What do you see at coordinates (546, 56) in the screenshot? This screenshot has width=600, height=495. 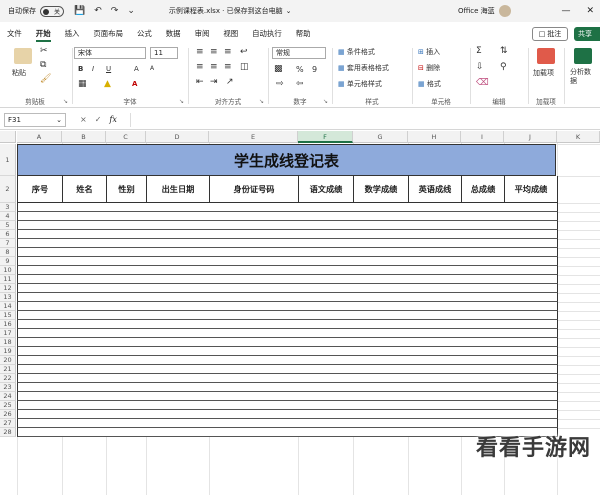 I see `addins-icon` at bounding box center [546, 56].